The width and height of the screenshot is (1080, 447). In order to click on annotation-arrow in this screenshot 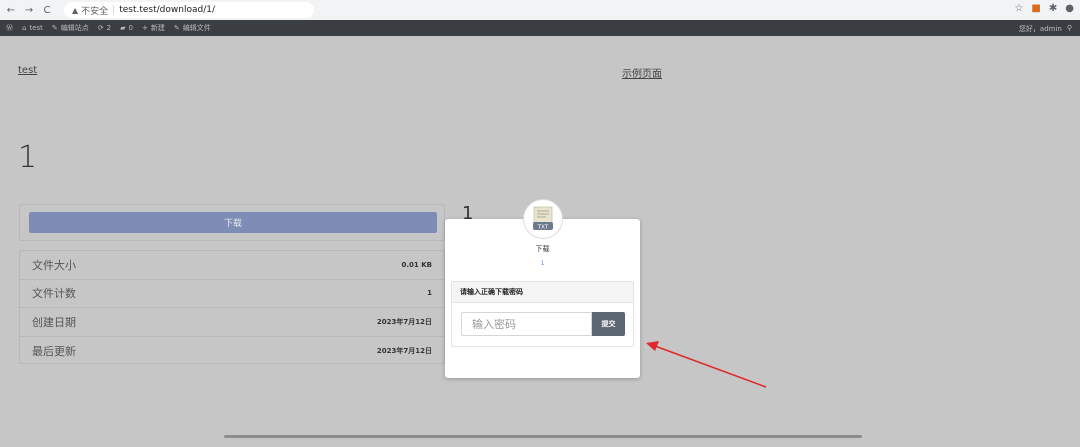, I will do `click(706, 364)`.